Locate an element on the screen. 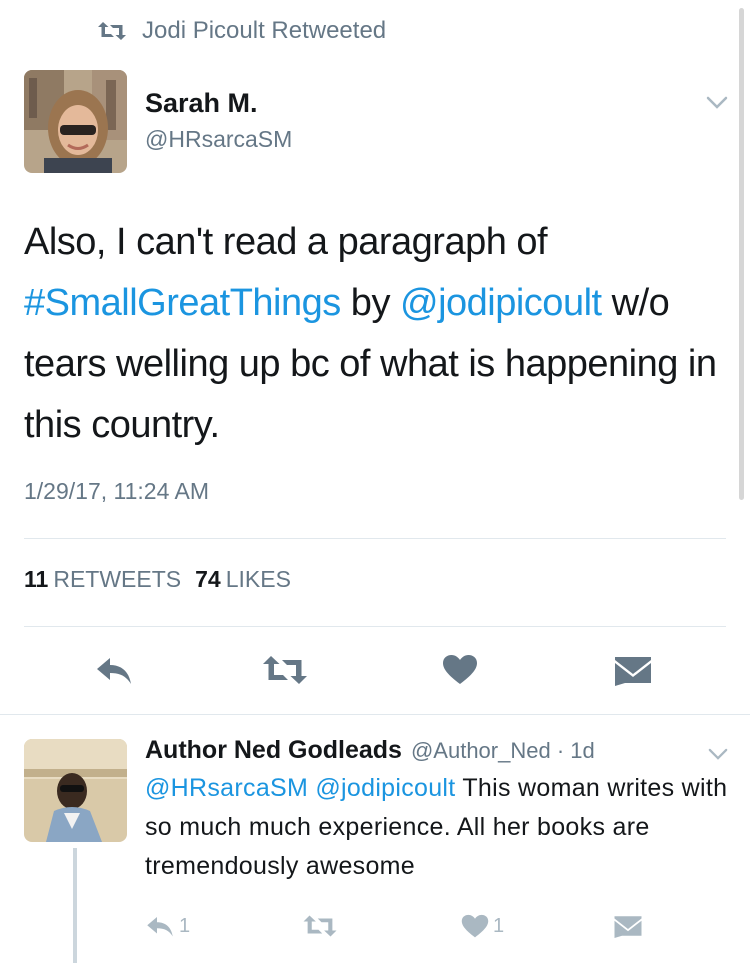  reply-button is located at coordinates (114, 670).